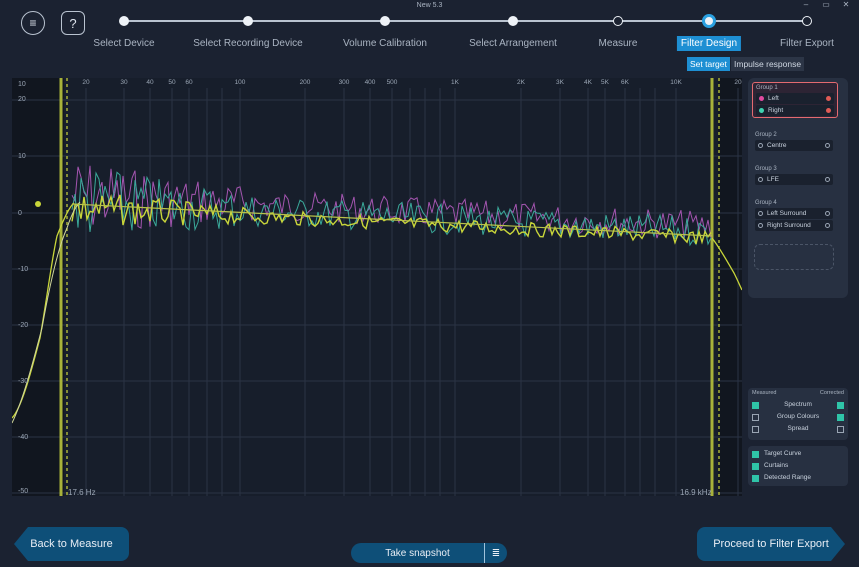  Describe the element at coordinates (794, 257) in the screenshot. I see `new-group-drop-zone` at that location.